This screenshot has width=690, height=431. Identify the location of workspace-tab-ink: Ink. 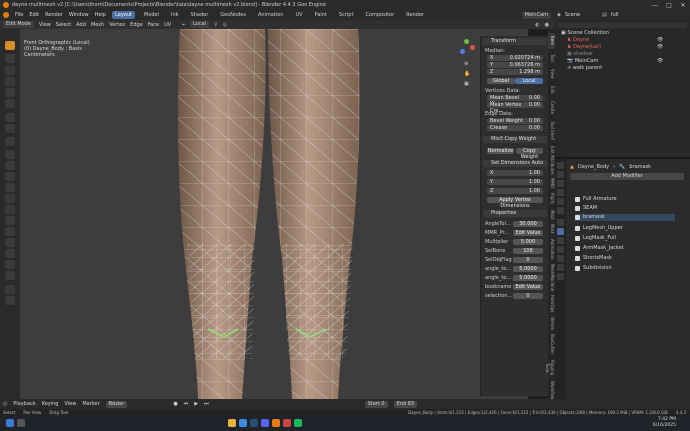
(175, 15).